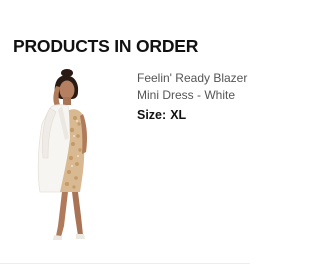 The height and width of the screenshot is (264, 320). Describe the element at coordinates (62, 154) in the screenshot. I see `model-photo-icon` at that location.